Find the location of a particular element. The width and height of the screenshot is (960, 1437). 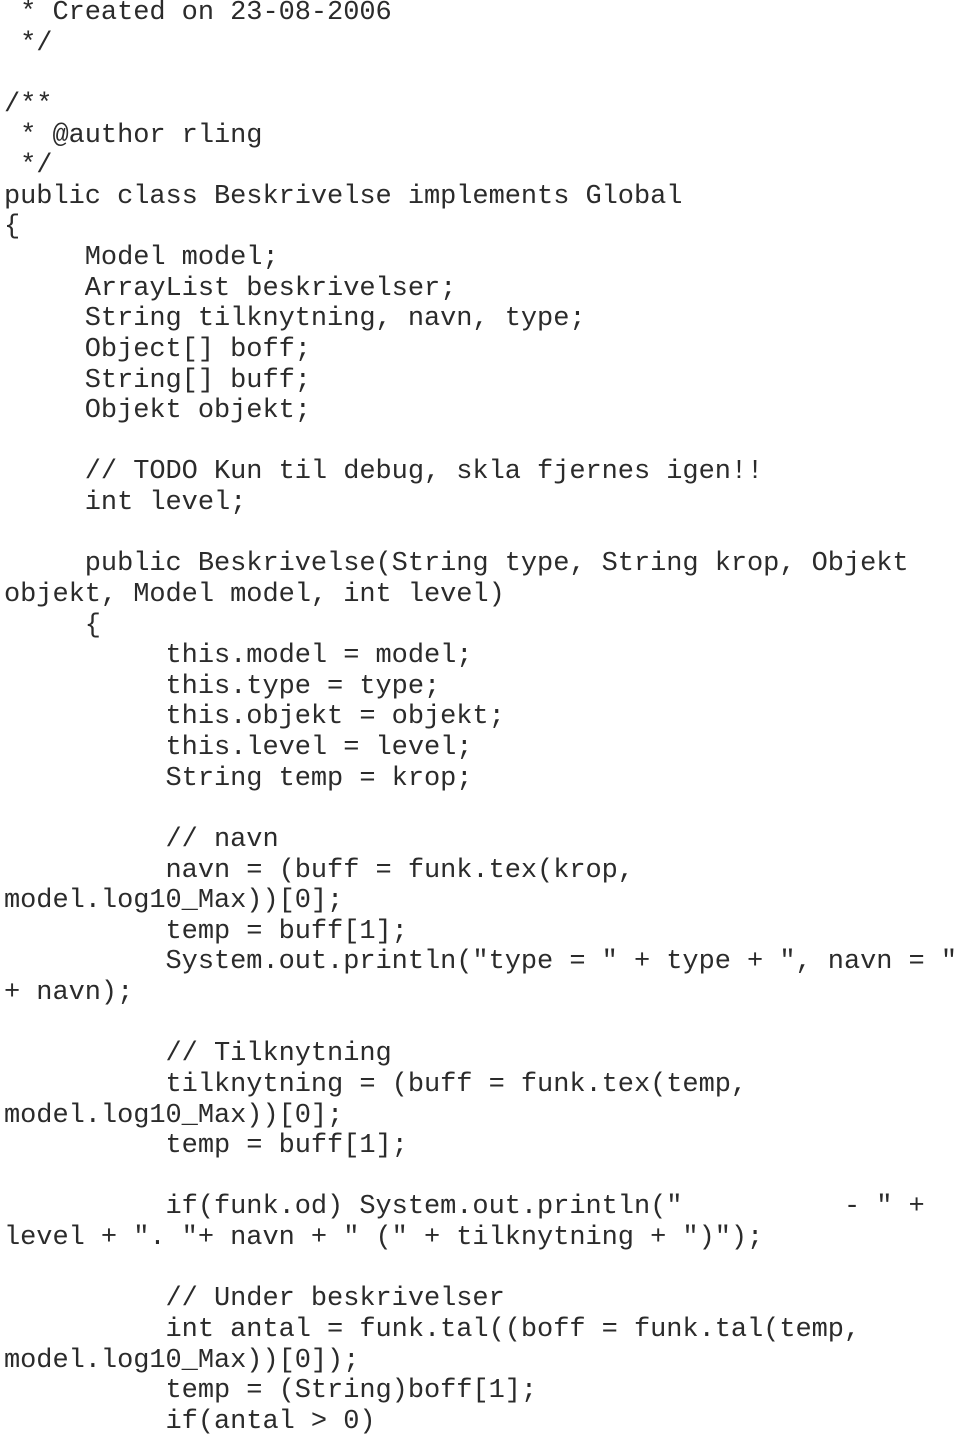

code-line: objekt, Model model, int level) is located at coordinates (254, 594).